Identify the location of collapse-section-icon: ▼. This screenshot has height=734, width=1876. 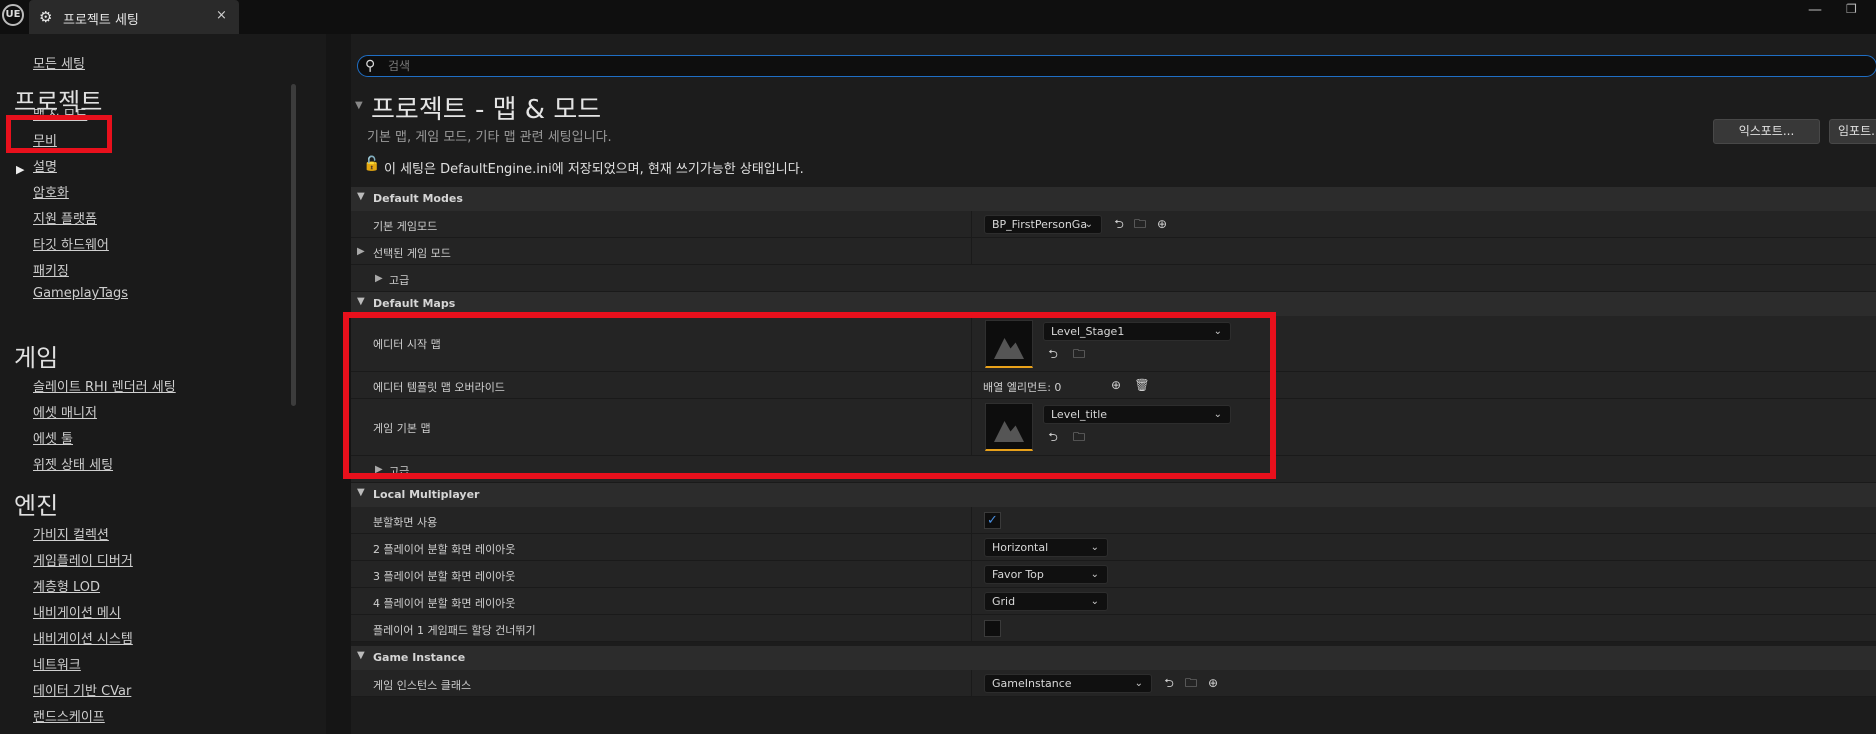
(359, 105).